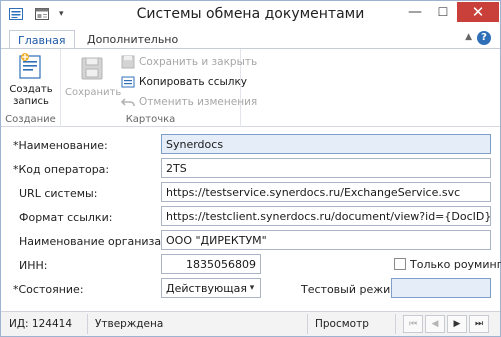  Describe the element at coordinates (468, 37) in the screenshot. I see `collapse-ribbon-icon: ▲` at that location.